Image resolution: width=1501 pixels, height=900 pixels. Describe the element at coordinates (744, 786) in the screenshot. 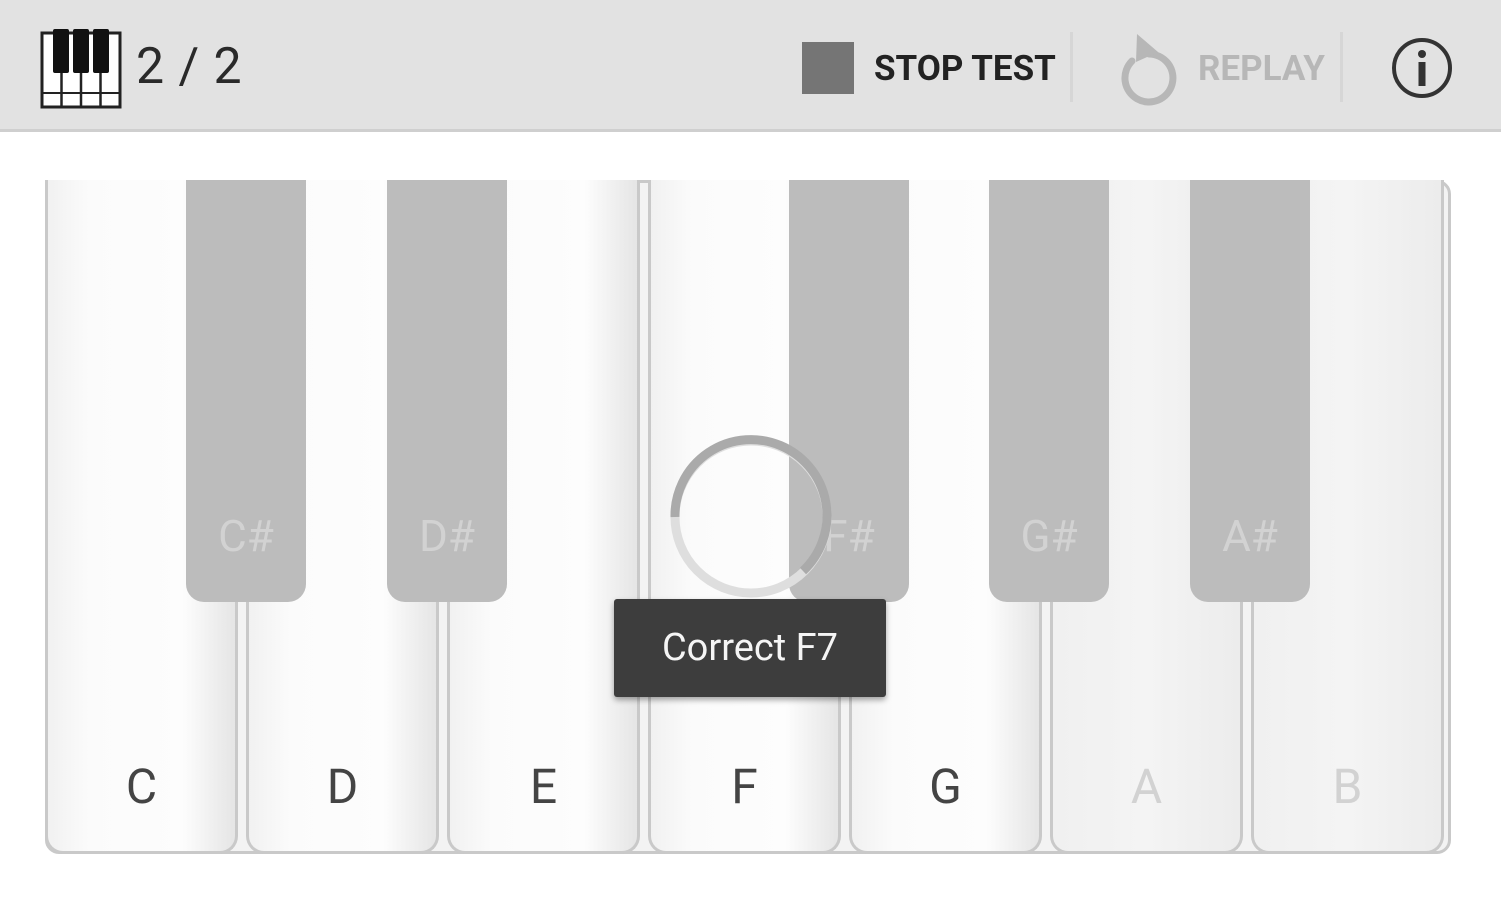

I see `white-key-label: F` at that location.